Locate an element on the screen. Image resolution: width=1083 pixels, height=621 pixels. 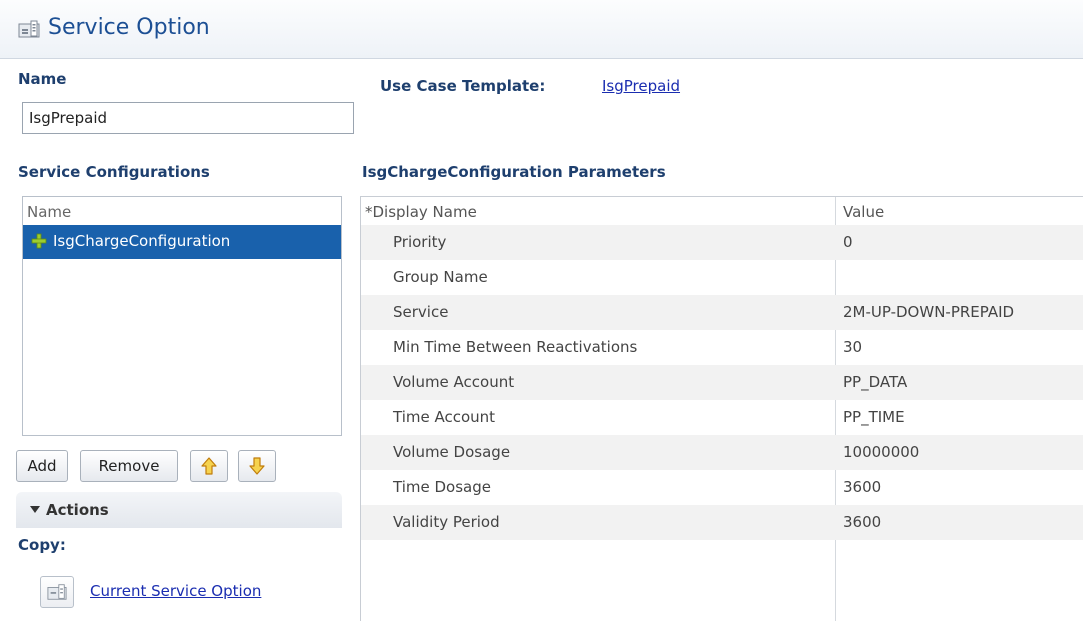
param-name: Priority is located at coordinates (420, 242).